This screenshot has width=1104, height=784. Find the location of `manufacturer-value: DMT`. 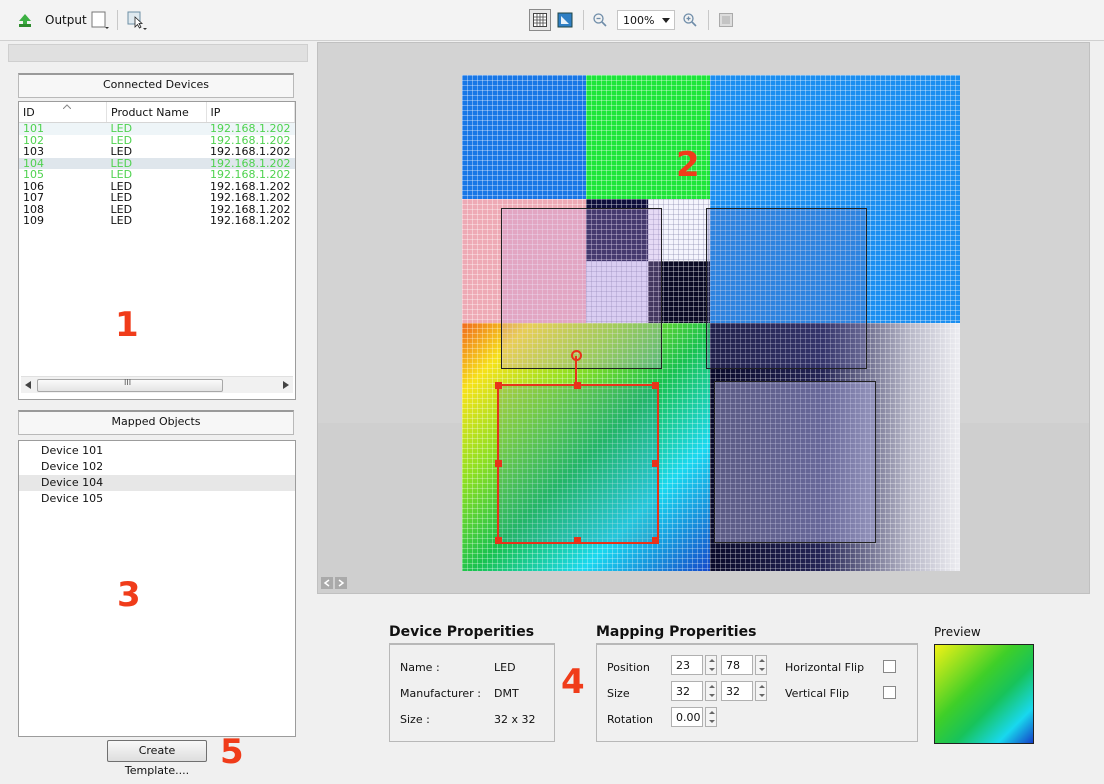

manufacturer-value: DMT is located at coordinates (506, 693).